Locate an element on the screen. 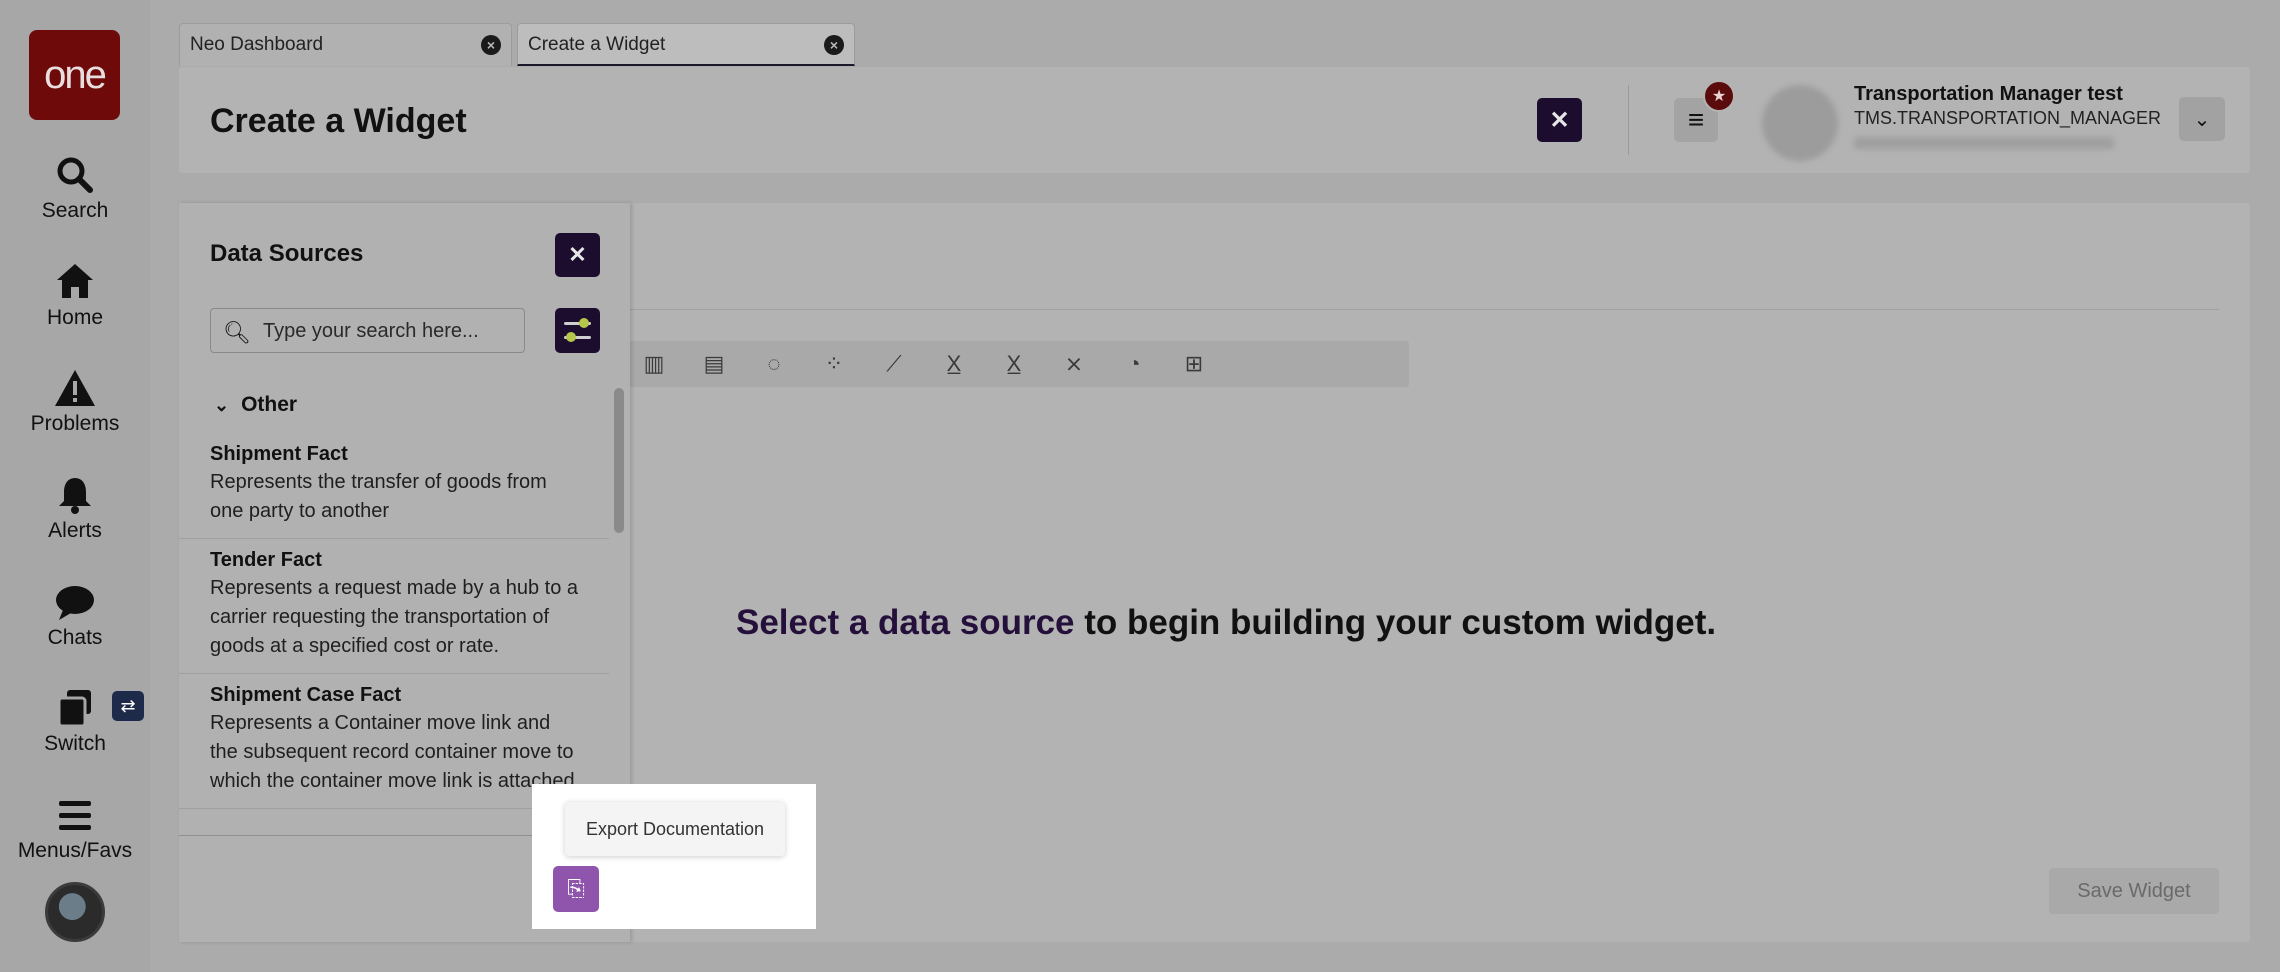  tab-create-widget: Create a Widget × is located at coordinates (686, 44).